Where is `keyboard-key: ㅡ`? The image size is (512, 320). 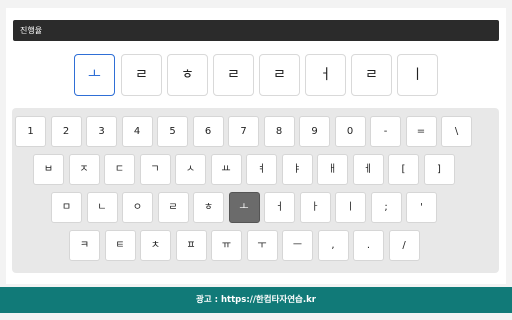
keyboard-key: ㅡ is located at coordinates (297, 245).